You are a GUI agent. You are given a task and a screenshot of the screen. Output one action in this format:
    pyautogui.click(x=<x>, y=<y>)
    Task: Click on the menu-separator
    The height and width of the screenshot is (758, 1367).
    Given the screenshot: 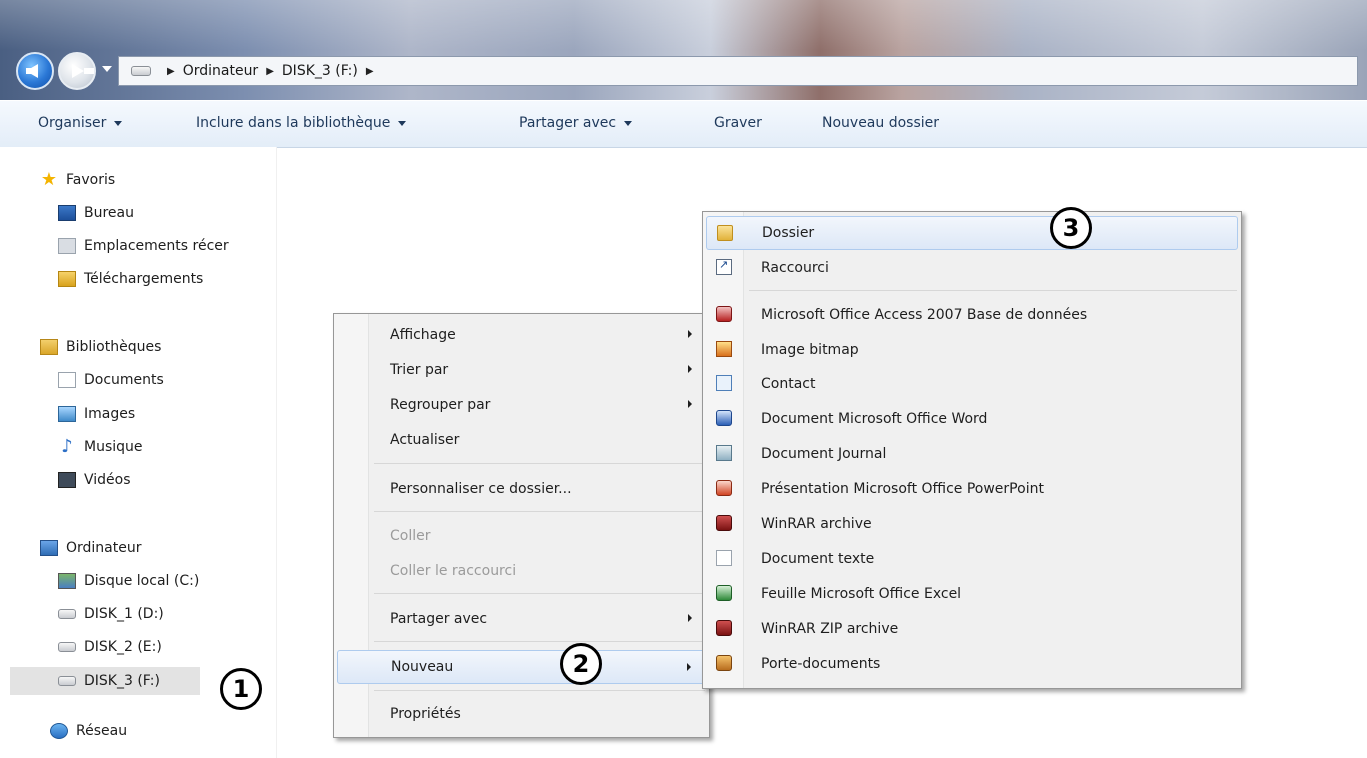 What is the action you would take?
    pyautogui.click(x=539, y=511)
    